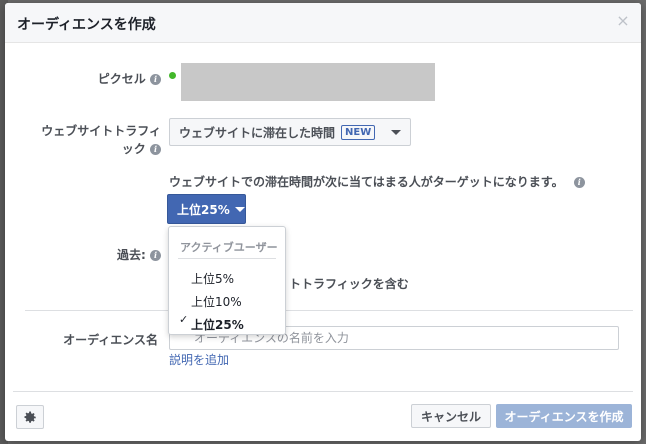  Describe the element at coordinates (623, 21) in the screenshot. I see `close-icon: ×` at that location.